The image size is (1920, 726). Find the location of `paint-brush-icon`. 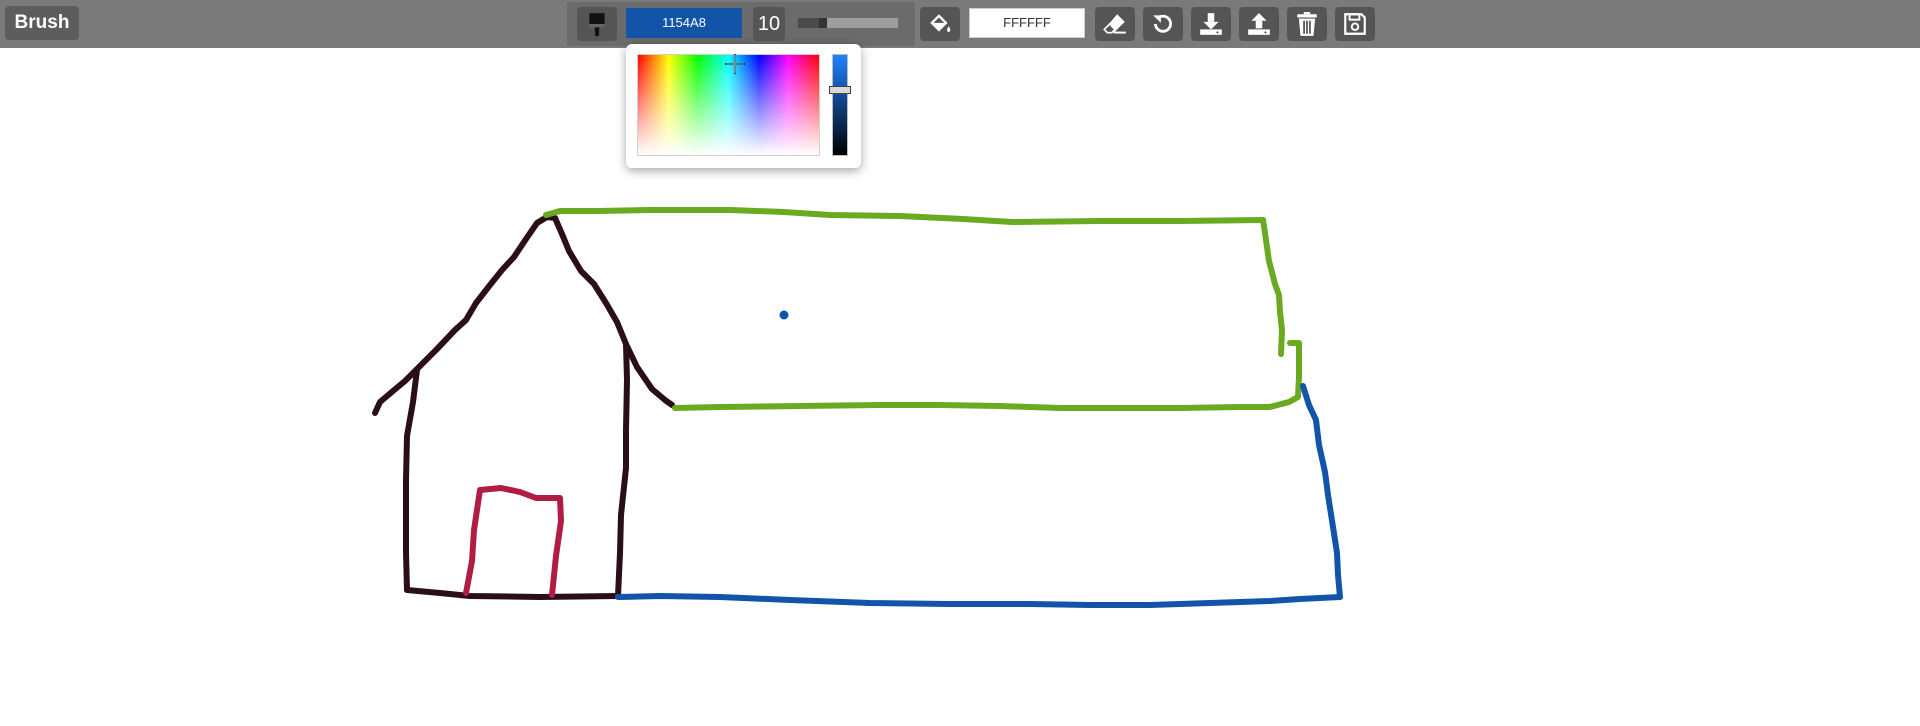

paint-brush-icon is located at coordinates (597, 25).